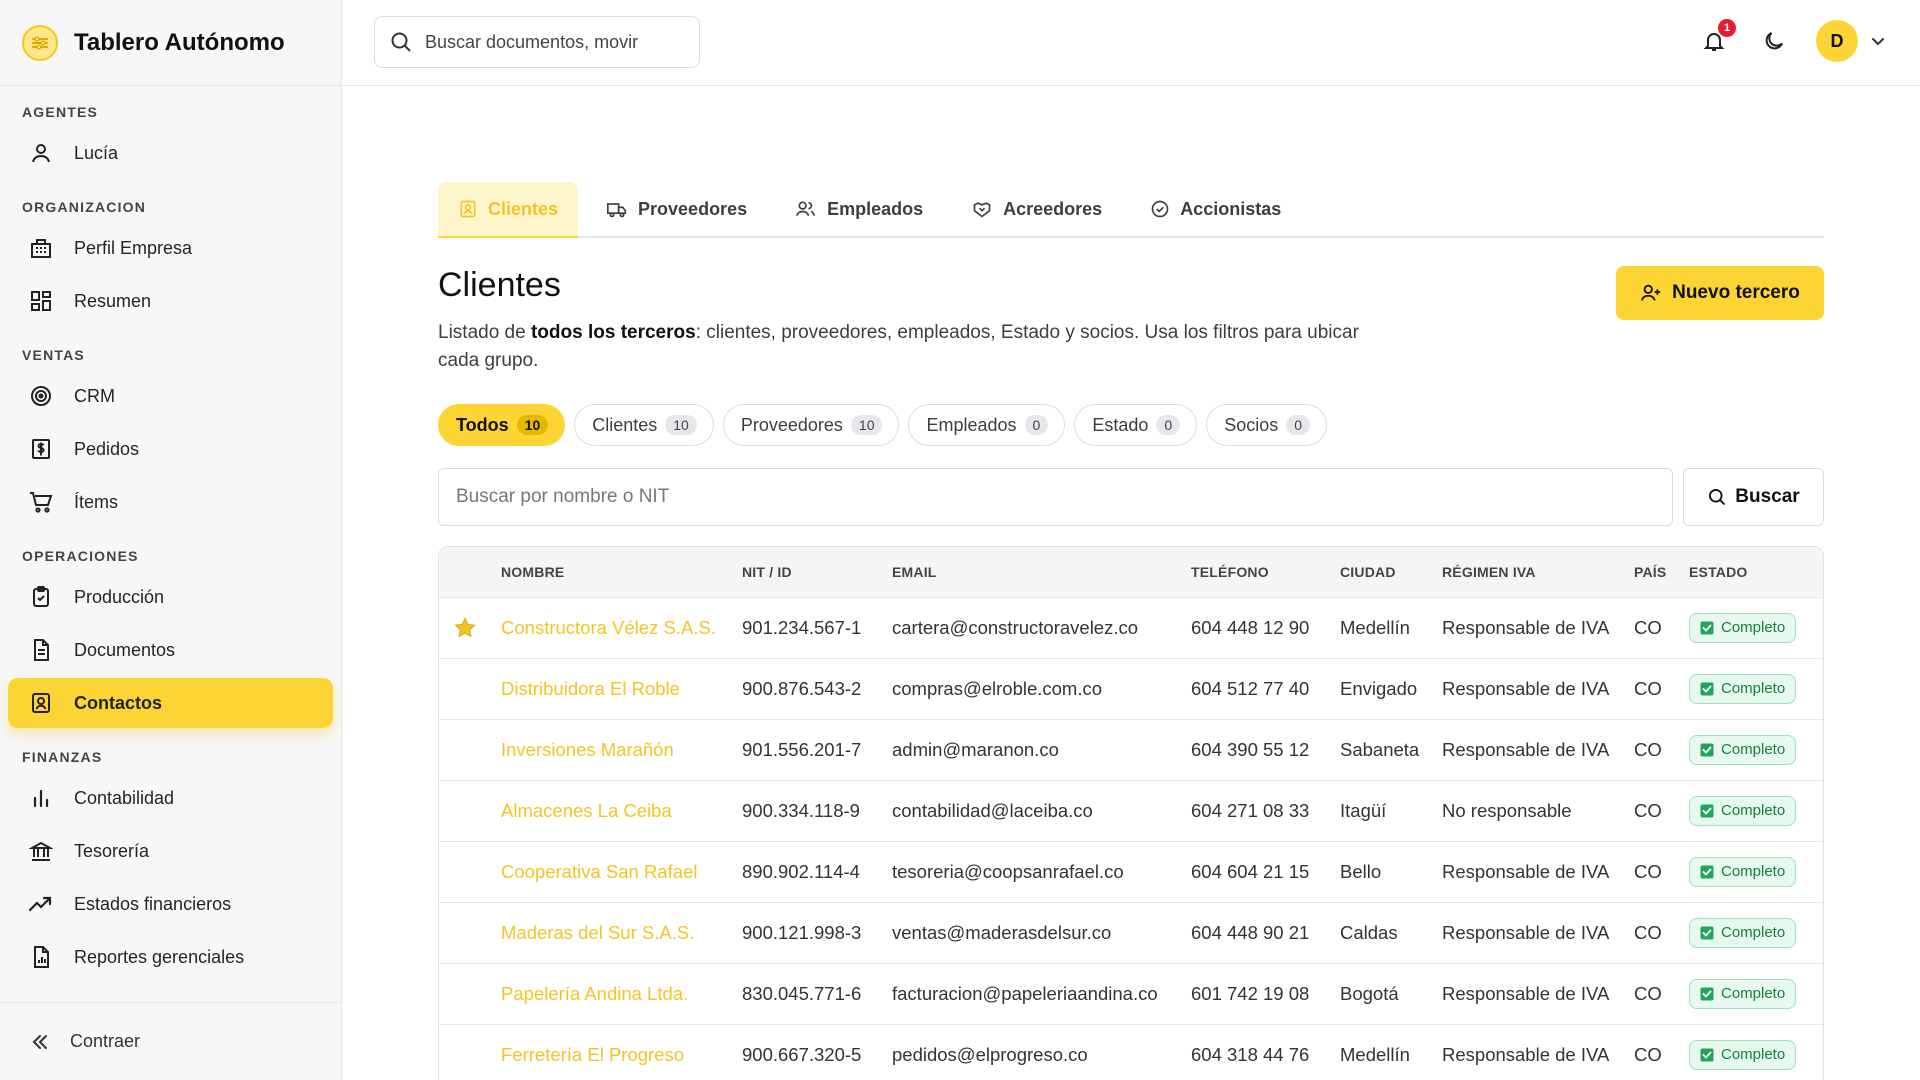 The height and width of the screenshot is (1080, 1920). Describe the element at coordinates (170, 798) in the screenshot. I see `sidebar-item-contabilidad: Contabilidad` at that location.